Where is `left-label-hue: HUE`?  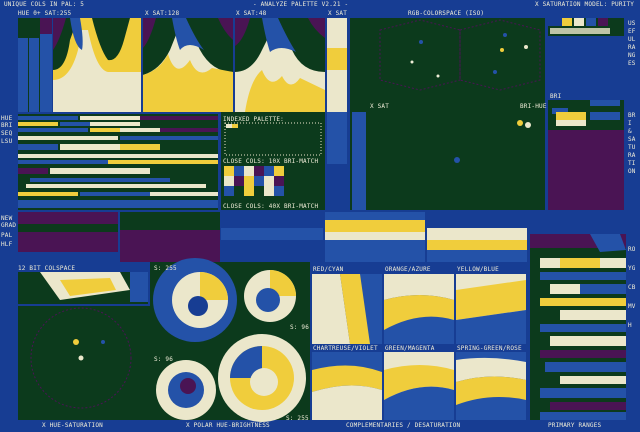 left-label-hue: HUE is located at coordinates (6, 118).